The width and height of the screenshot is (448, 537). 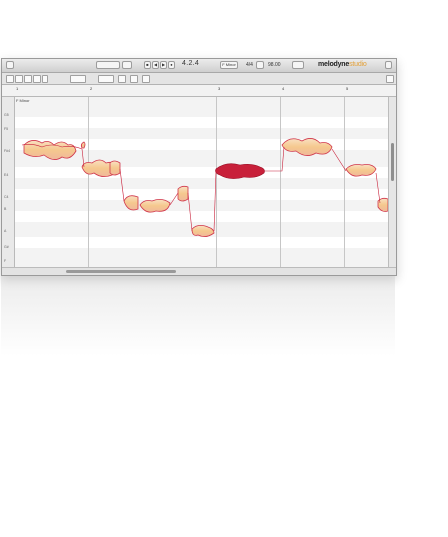 What do you see at coordinates (283, 88) in the screenshot?
I see `bar-marker-4: 4` at bounding box center [283, 88].